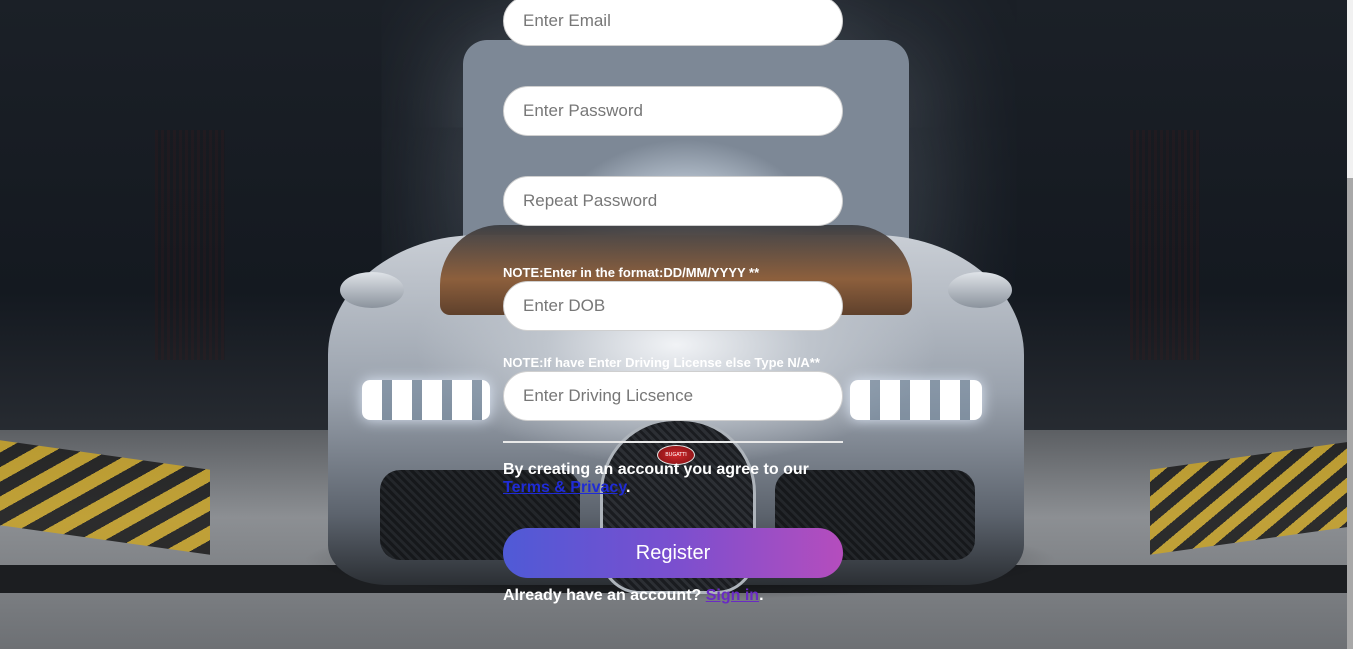 The width and height of the screenshot is (1353, 649). What do you see at coordinates (980, 290) in the screenshot?
I see `car-mirror-right` at bounding box center [980, 290].